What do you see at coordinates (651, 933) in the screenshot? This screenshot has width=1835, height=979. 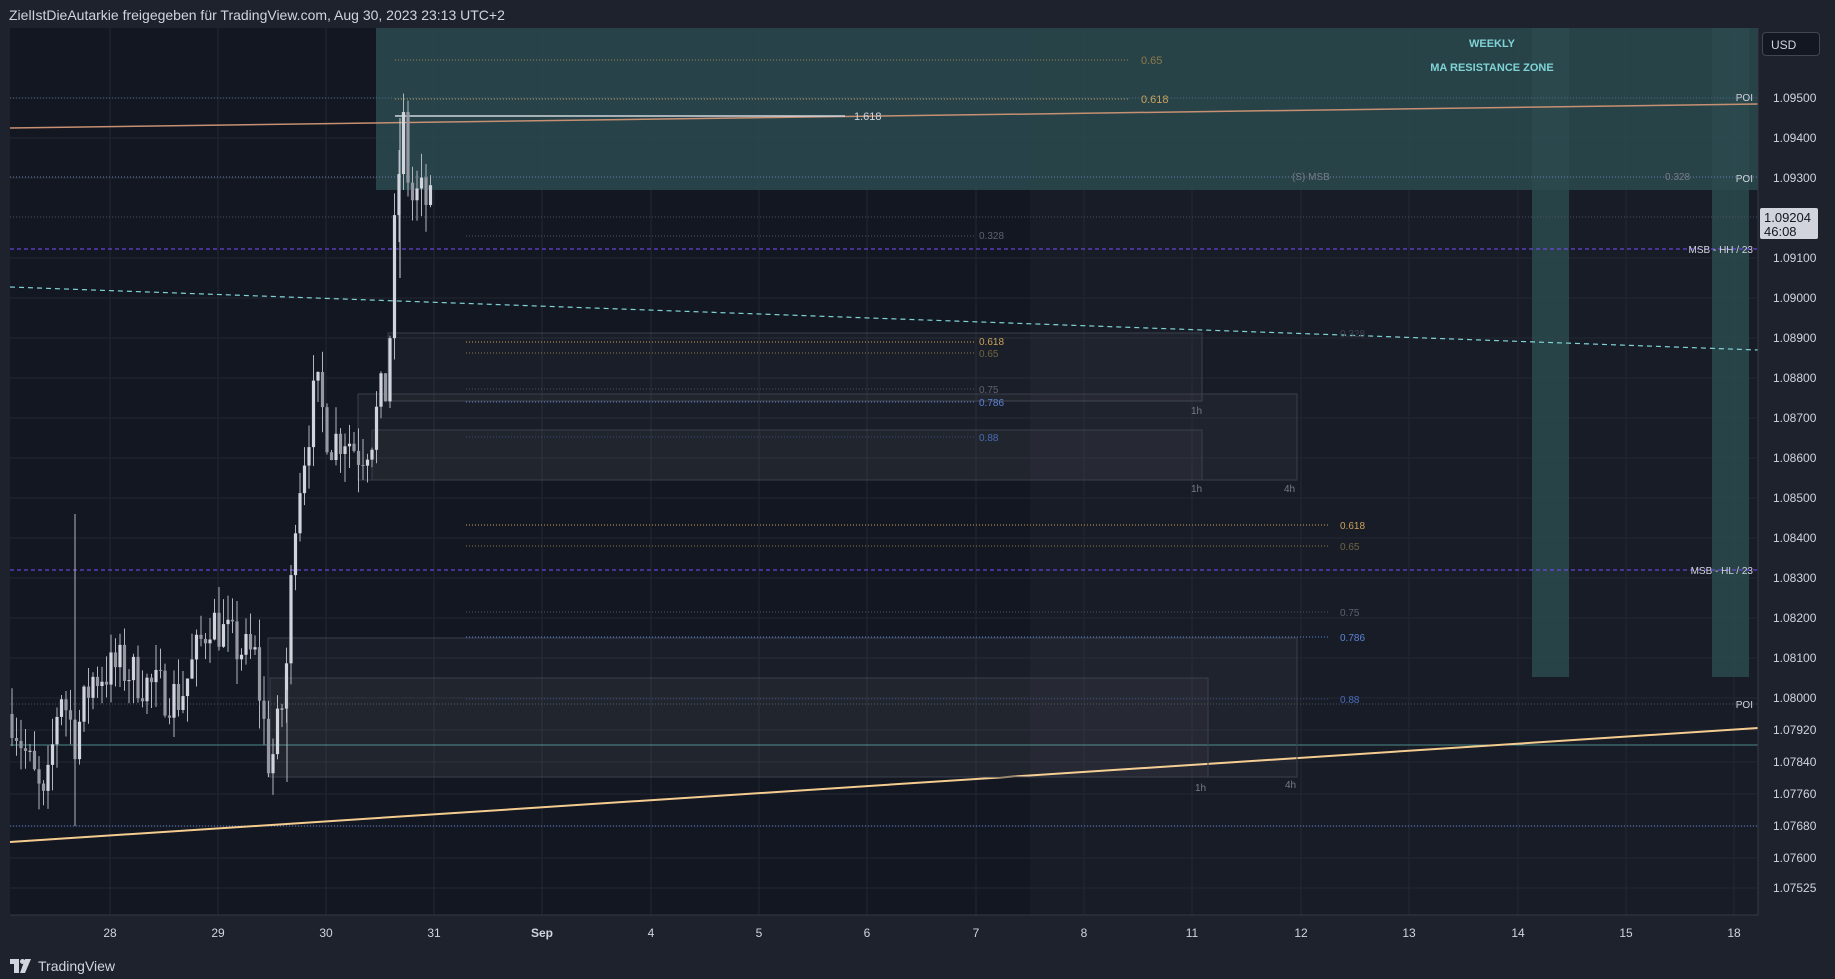 I see `x-tick-label: 4` at bounding box center [651, 933].